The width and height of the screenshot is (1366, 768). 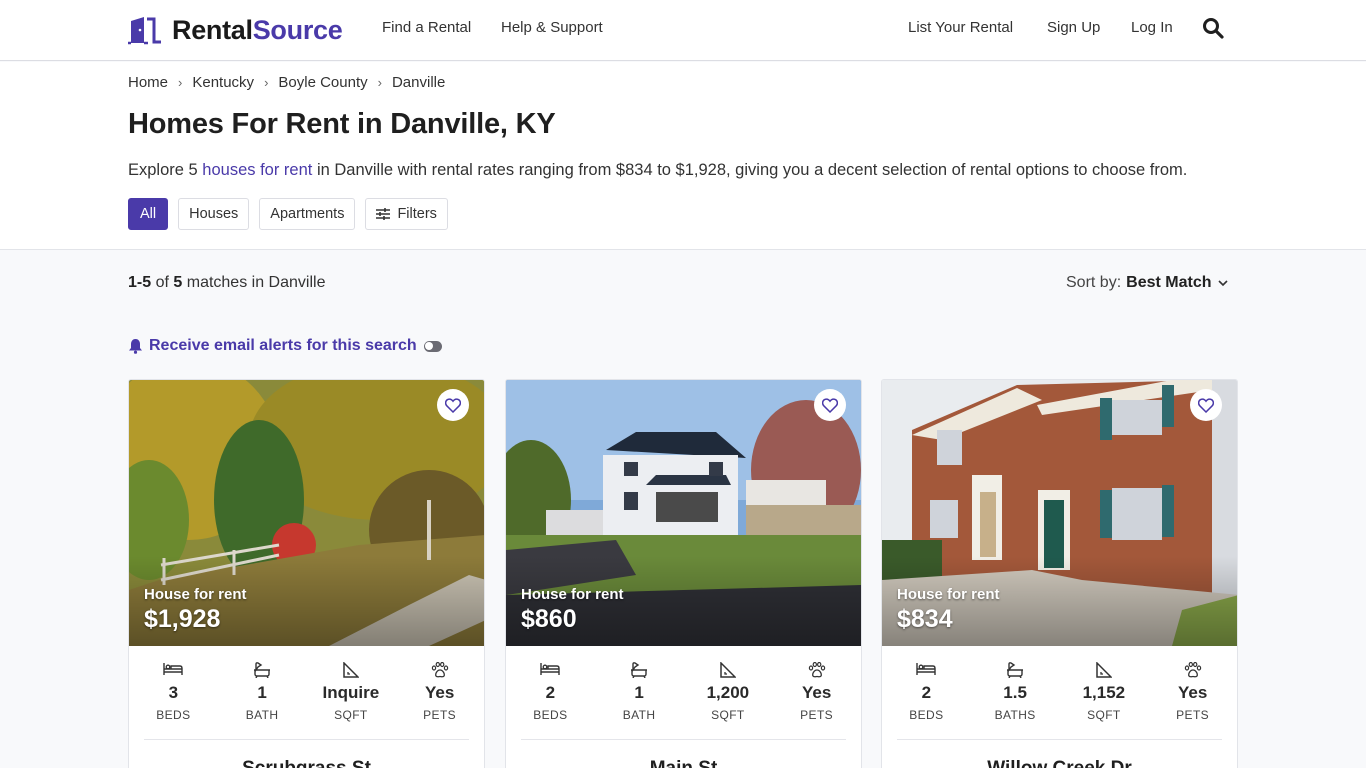 I want to click on nav-help-support: Help & Support, so click(x=552, y=27).